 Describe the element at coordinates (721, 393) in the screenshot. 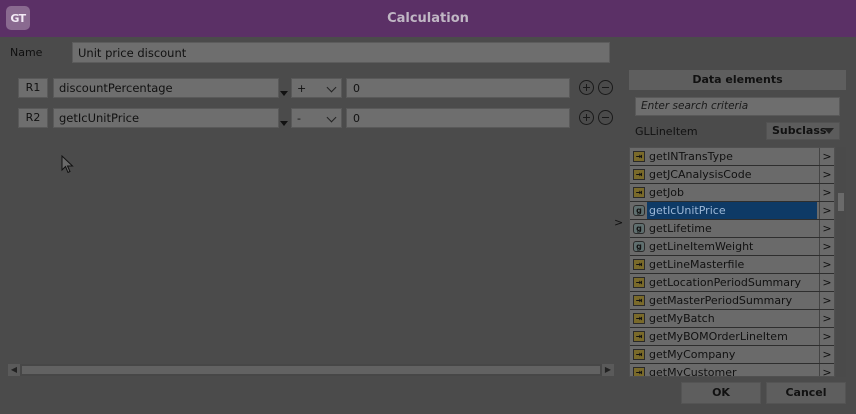

I see `ok-button: OK` at that location.